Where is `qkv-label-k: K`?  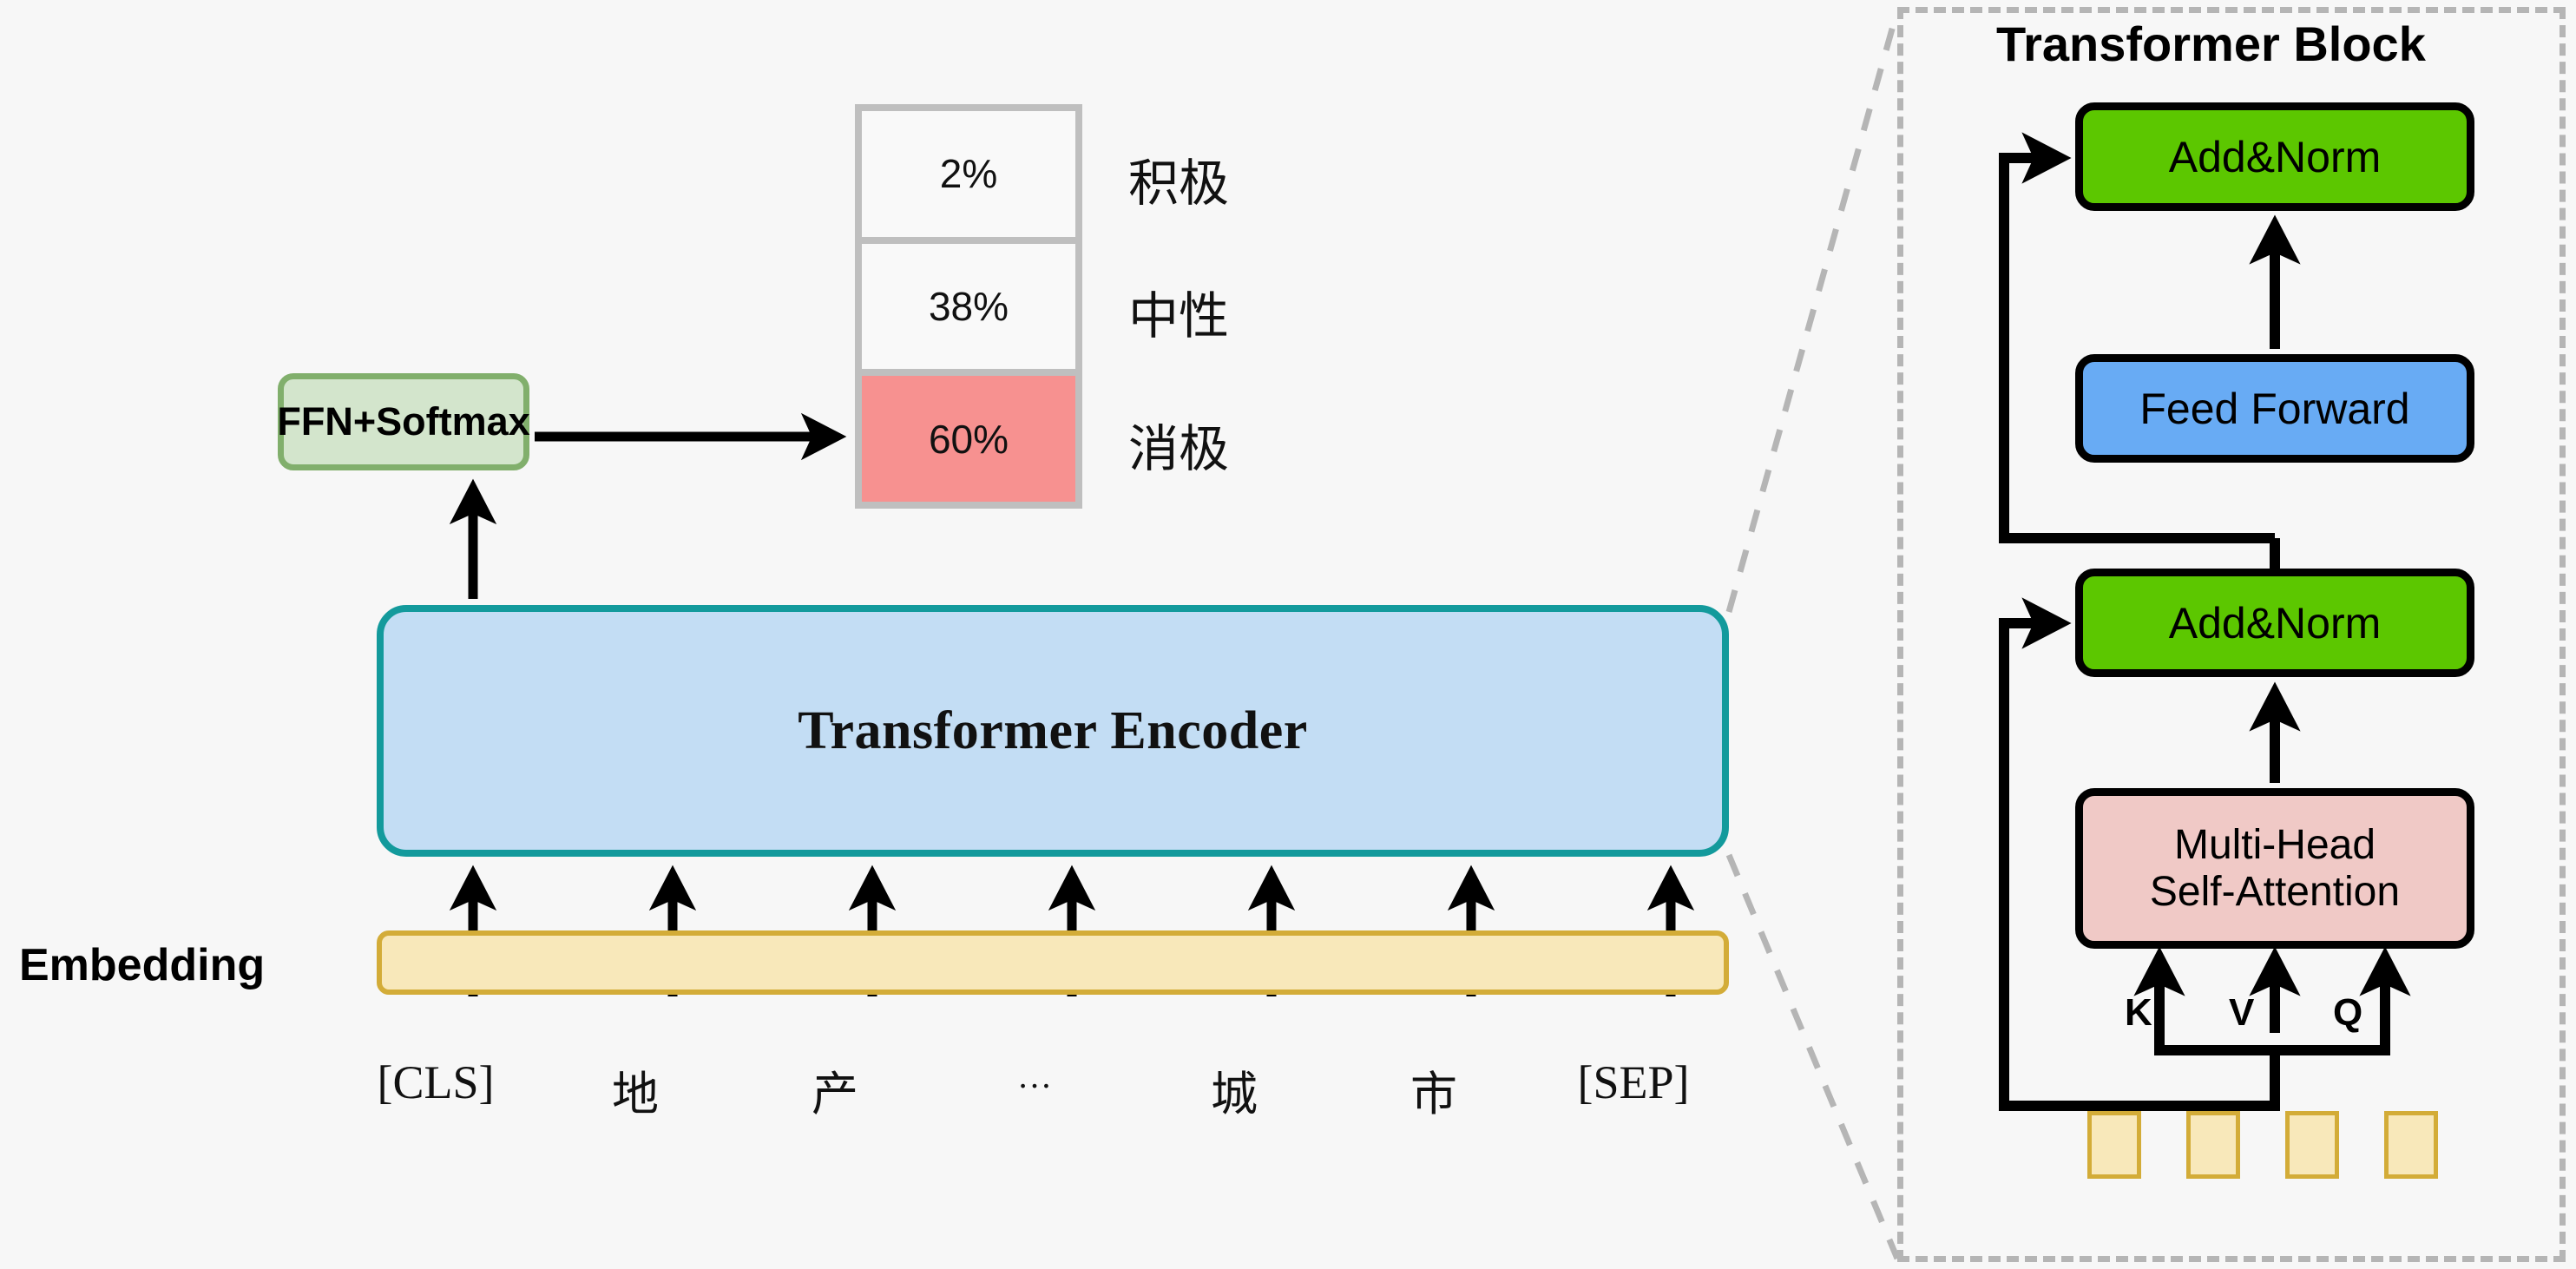
qkv-label-k: K is located at coordinates (2139, 1013).